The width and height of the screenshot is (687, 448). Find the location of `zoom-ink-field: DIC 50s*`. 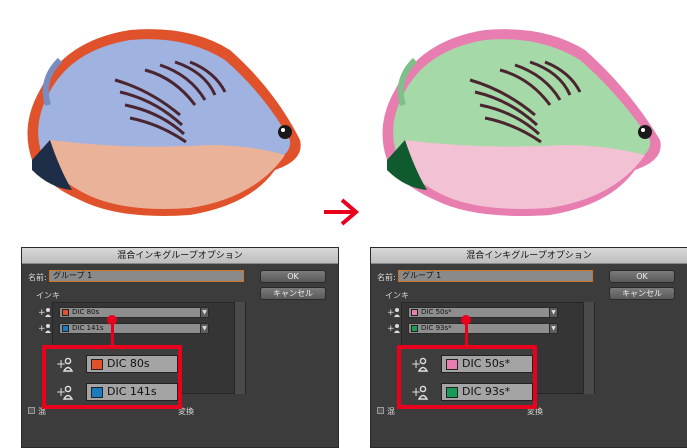

zoom-ink-field: DIC 50s* is located at coordinates (487, 364).